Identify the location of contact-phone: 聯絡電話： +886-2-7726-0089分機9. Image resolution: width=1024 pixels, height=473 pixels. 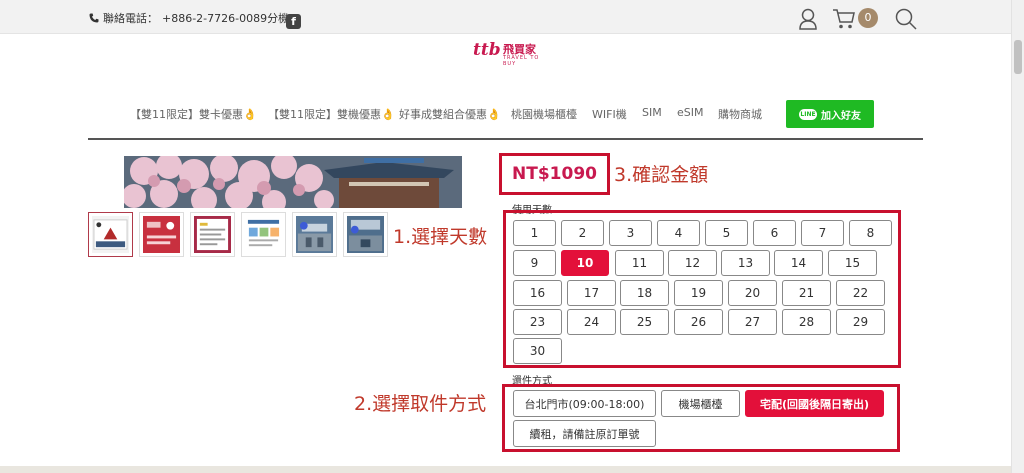
(192, 18).